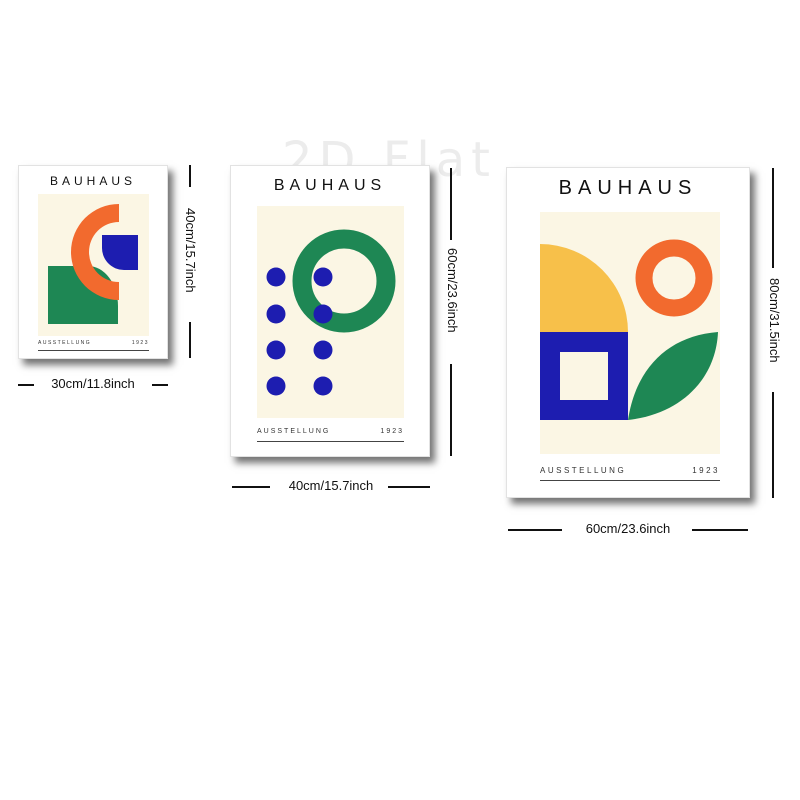  I want to click on width-label: 30cm/11.8inch, so click(93, 383).